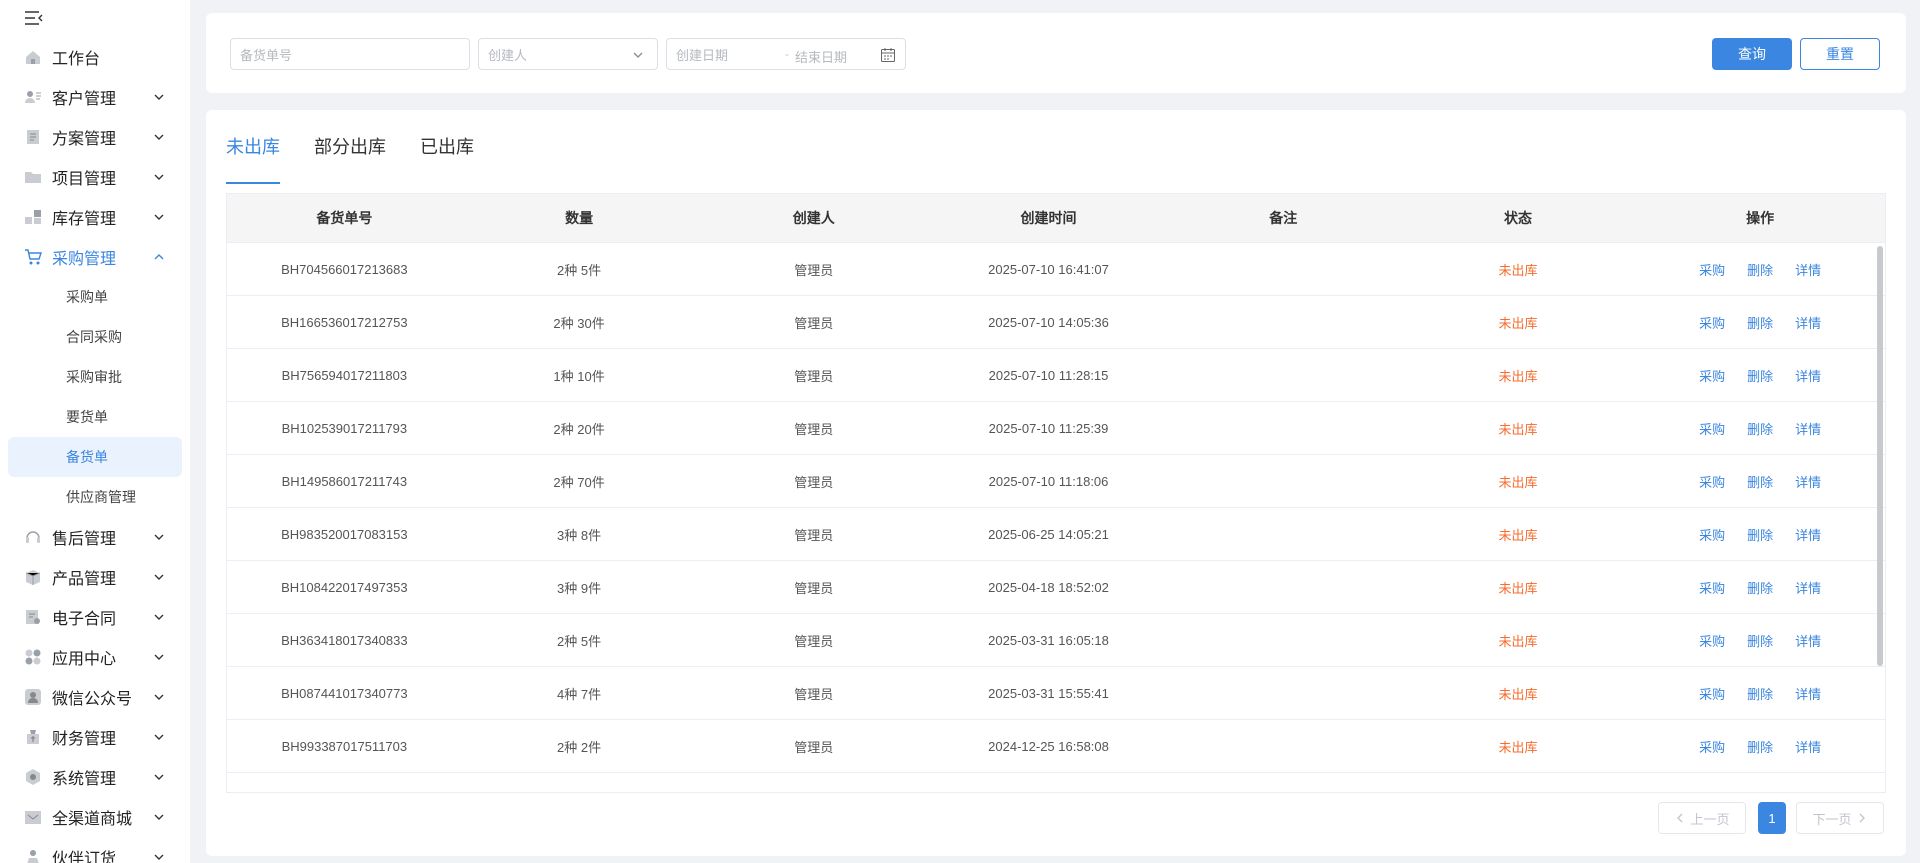 The width and height of the screenshot is (1920, 863). I want to click on home-icon, so click(33, 57).